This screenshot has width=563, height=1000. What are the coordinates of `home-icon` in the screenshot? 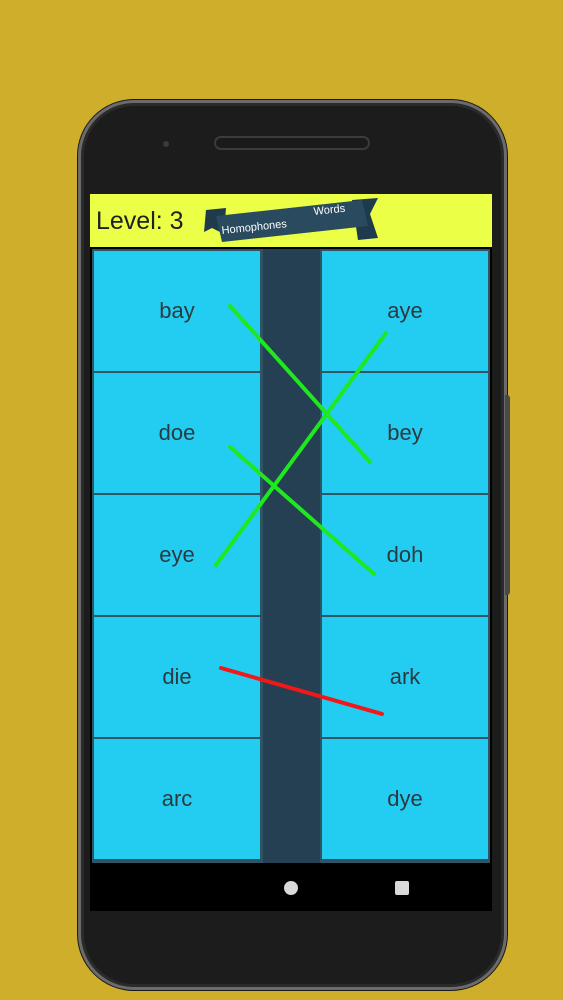 It's located at (291, 888).